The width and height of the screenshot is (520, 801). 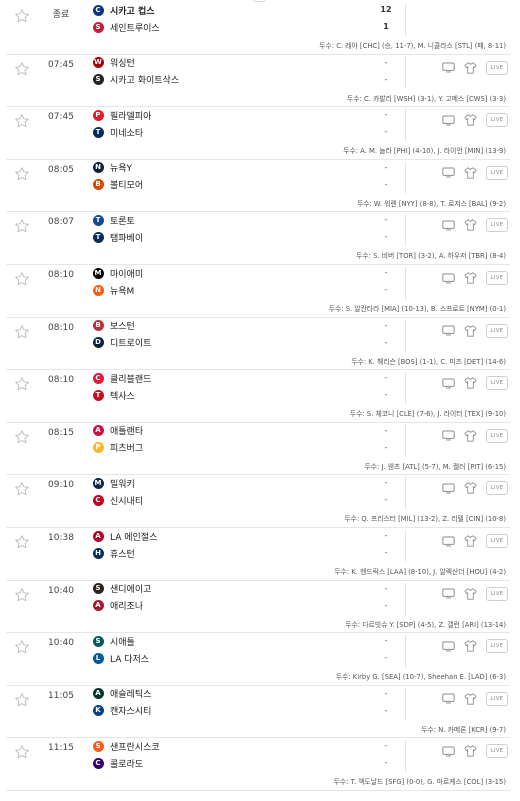 I want to click on team-home: C 신시내티, so click(x=117, y=500).